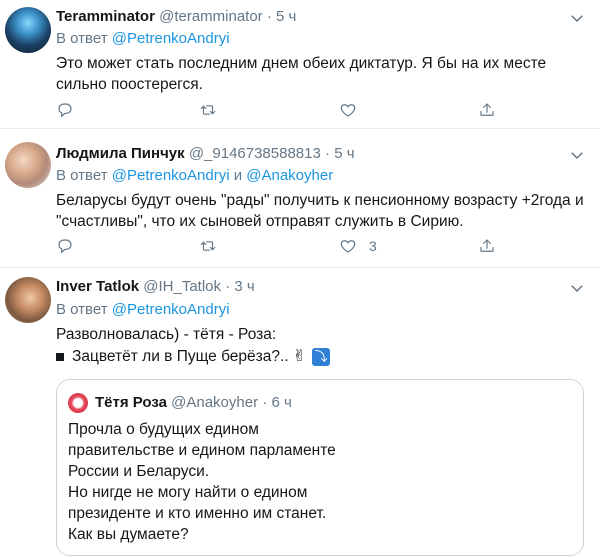 This screenshot has height=557, width=600. What do you see at coordinates (214, 402) in the screenshot?
I see `user-handle: @Anakoyher` at bounding box center [214, 402].